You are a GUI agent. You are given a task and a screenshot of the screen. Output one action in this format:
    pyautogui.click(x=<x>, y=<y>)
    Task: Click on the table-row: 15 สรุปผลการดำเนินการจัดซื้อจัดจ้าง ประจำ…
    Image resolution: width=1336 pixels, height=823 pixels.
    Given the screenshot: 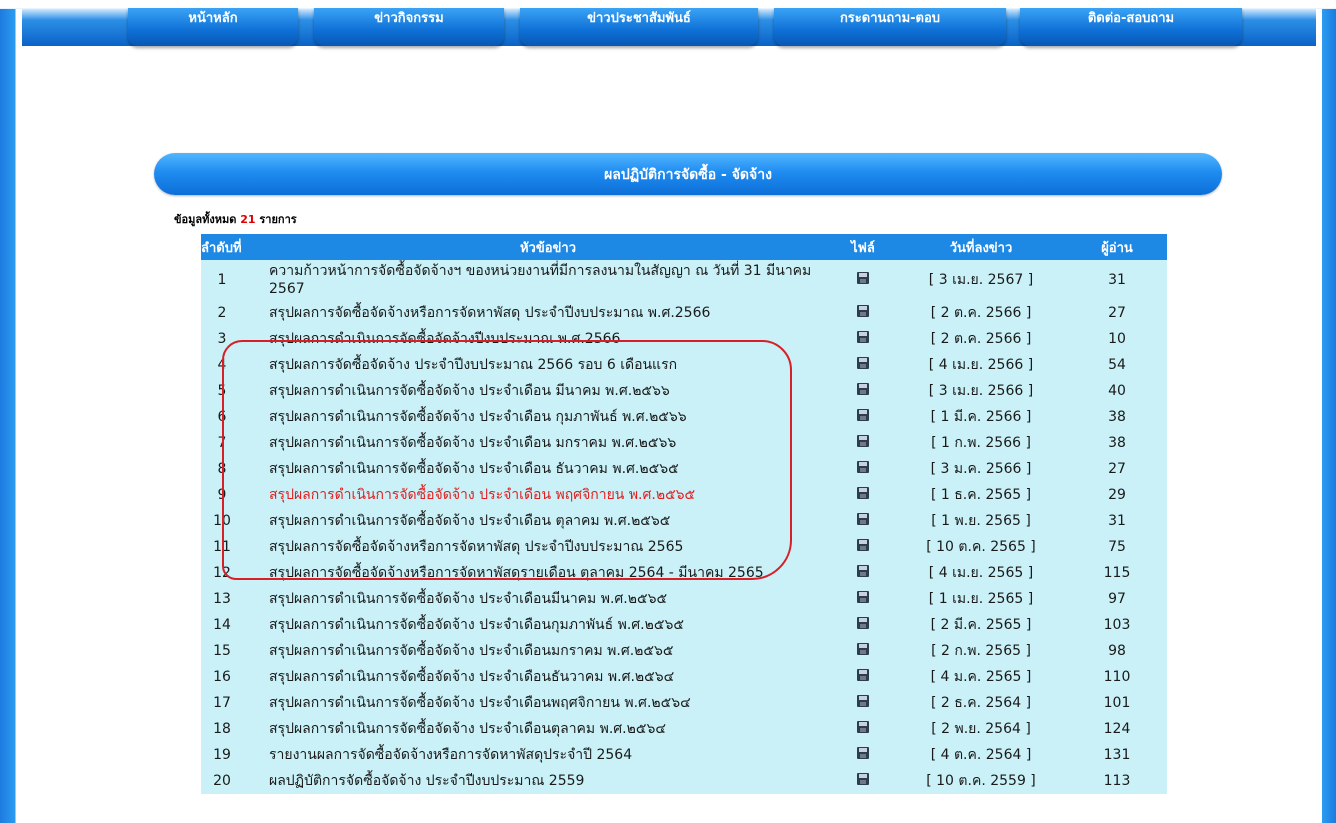 What is the action you would take?
    pyautogui.click(x=684, y=651)
    